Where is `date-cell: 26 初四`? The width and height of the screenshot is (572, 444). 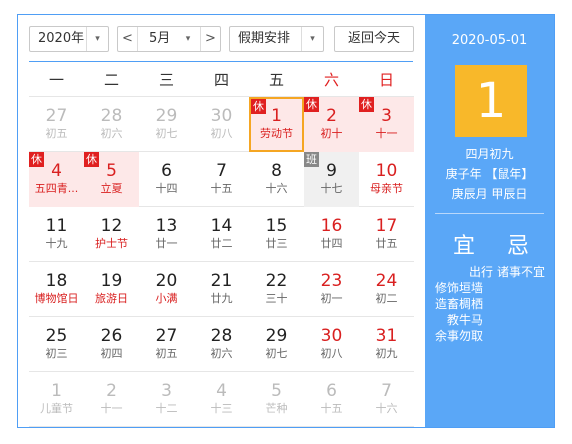
date-cell: 26 初四 is located at coordinates (111, 344).